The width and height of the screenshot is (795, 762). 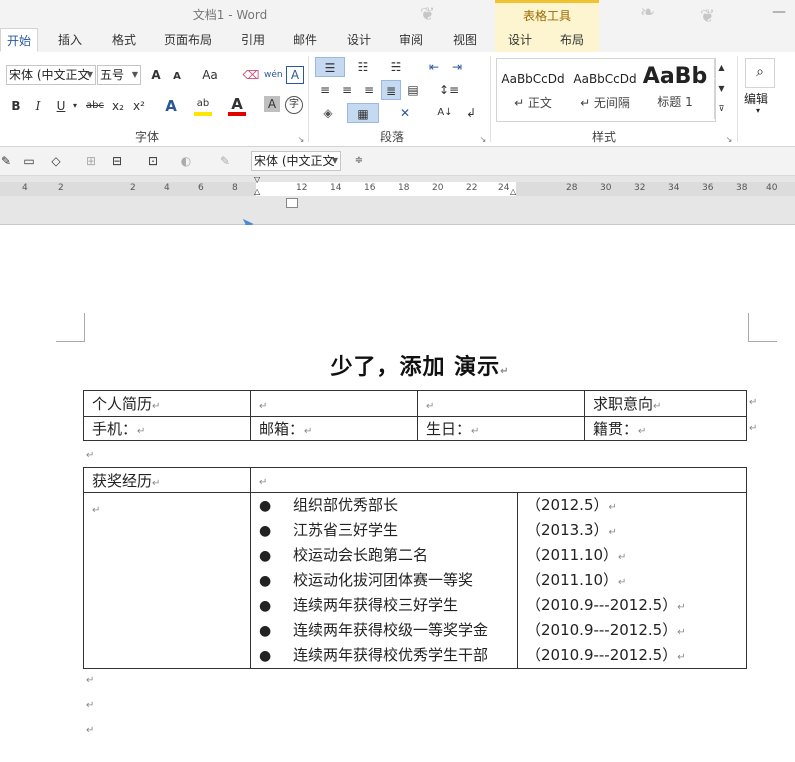 What do you see at coordinates (156, 75) in the screenshot?
I see `grow-font-icon: A` at bounding box center [156, 75].